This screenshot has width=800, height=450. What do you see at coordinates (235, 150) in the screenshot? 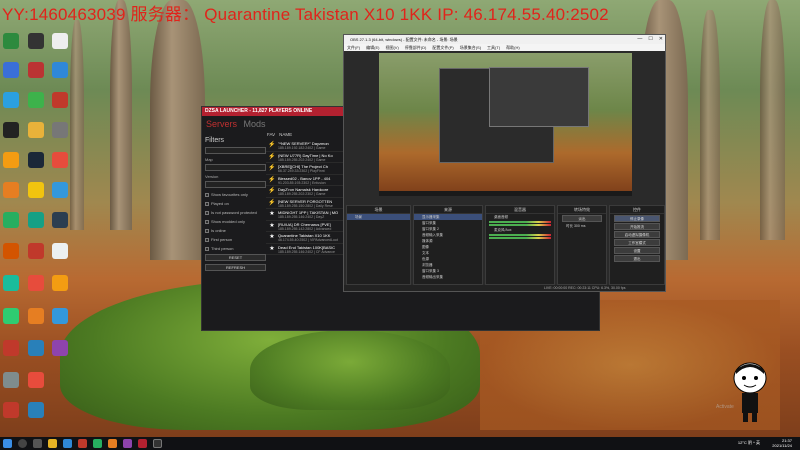
I see `name-filter-input` at bounding box center [235, 150].